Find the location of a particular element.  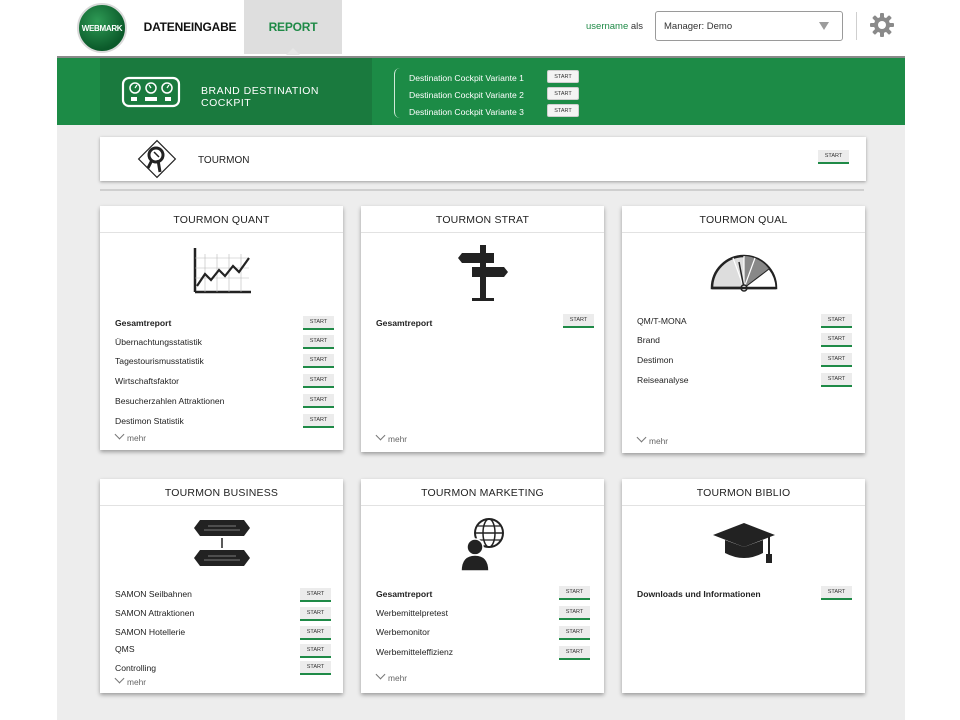

list-item: QMS START is located at coordinates (225, 650).